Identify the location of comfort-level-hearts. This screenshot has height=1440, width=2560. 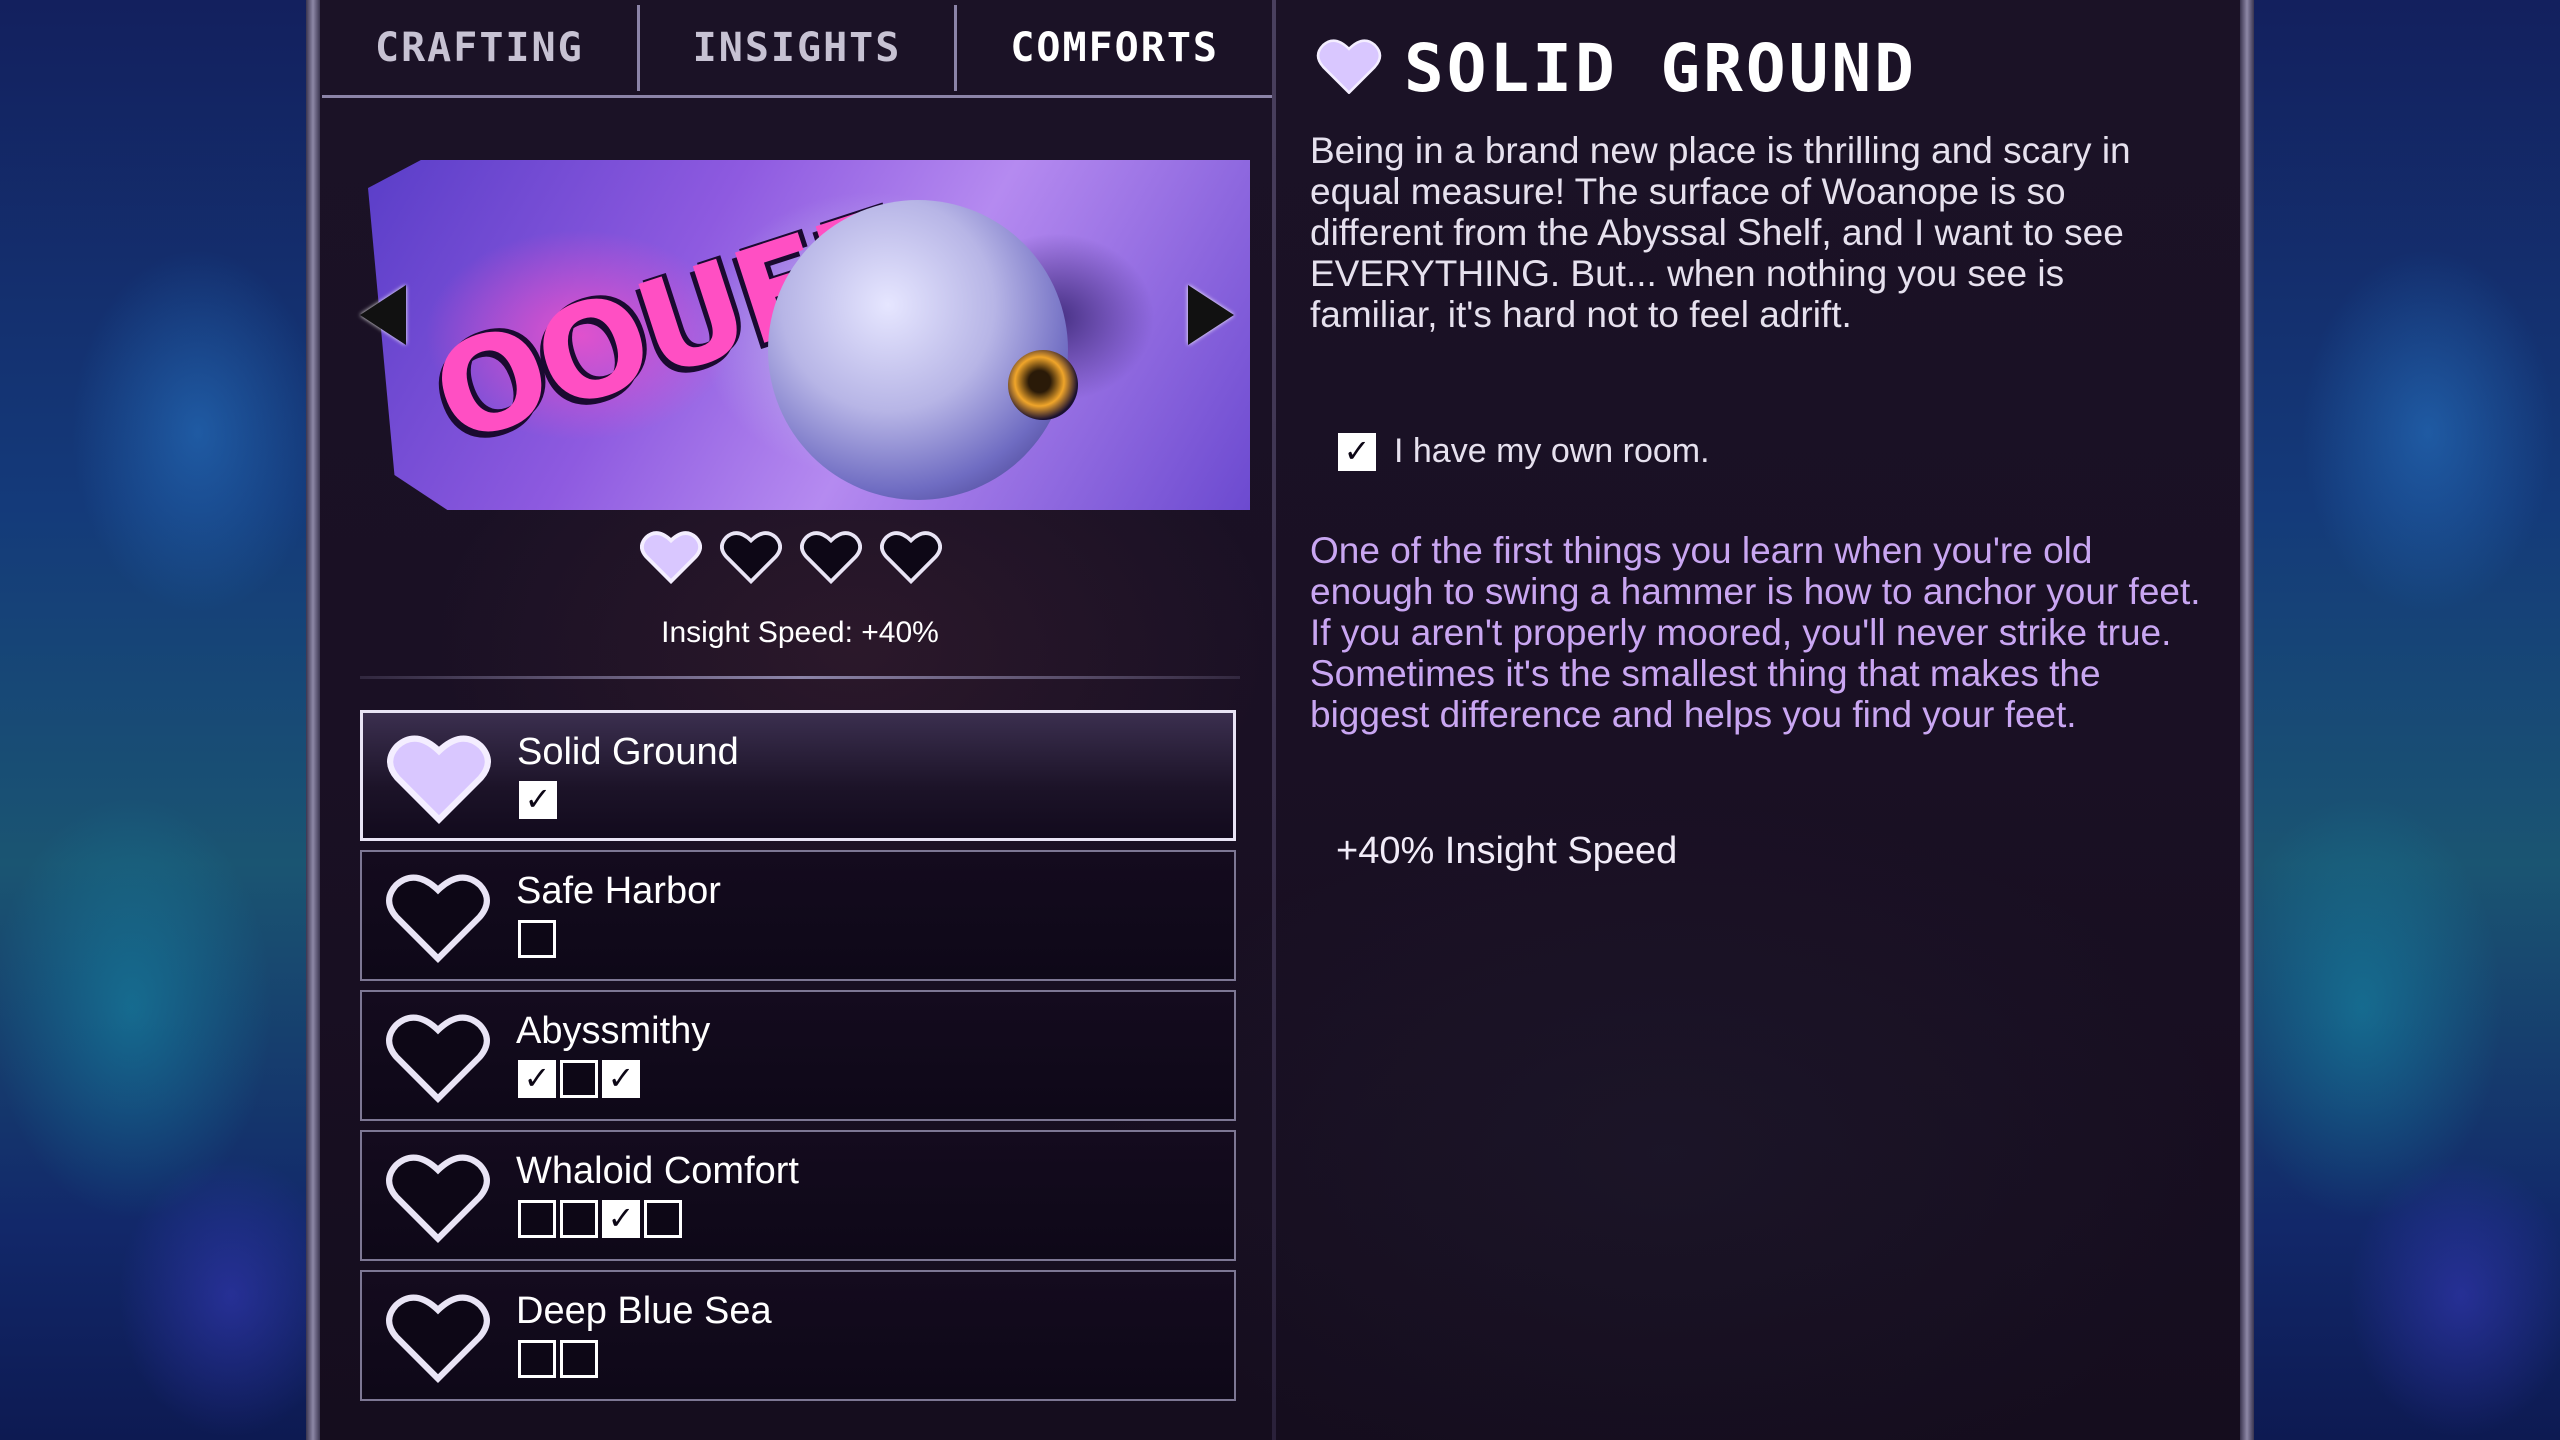
(791, 556).